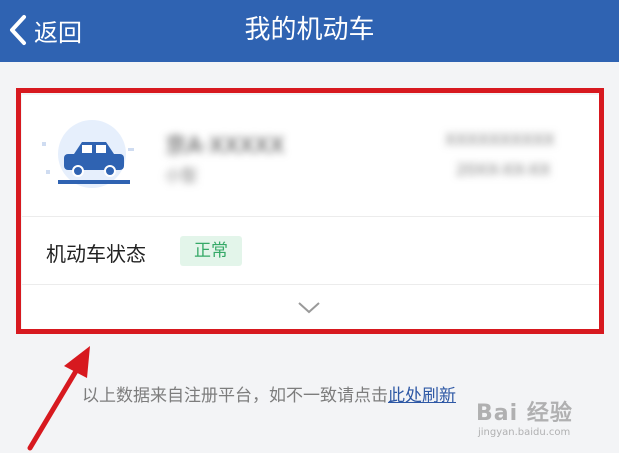 This screenshot has width=619, height=453. I want to click on watermark-url: jingyan.baidu.com, so click(524, 432).